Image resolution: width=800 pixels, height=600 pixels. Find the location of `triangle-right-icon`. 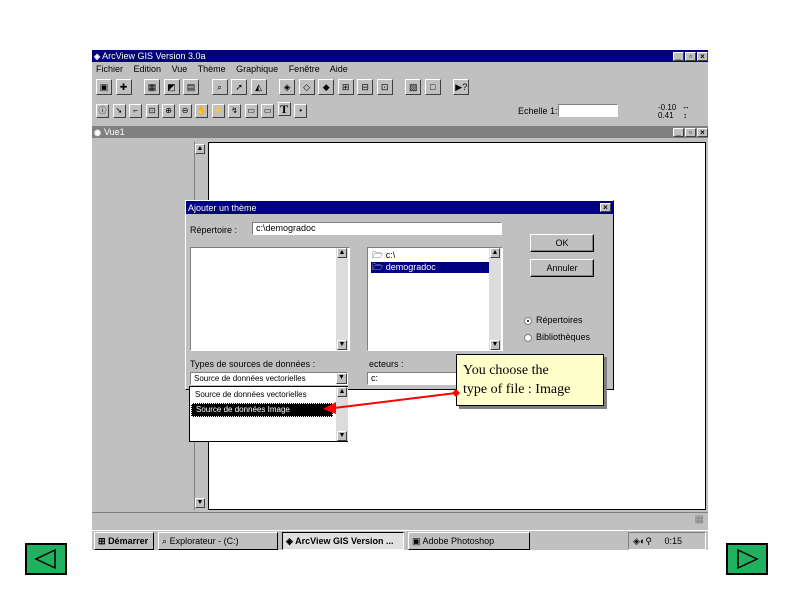

triangle-right-icon is located at coordinates (748, 559).